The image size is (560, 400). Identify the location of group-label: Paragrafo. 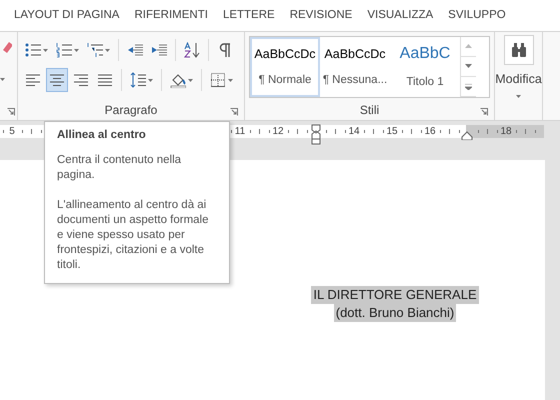
(131, 110).